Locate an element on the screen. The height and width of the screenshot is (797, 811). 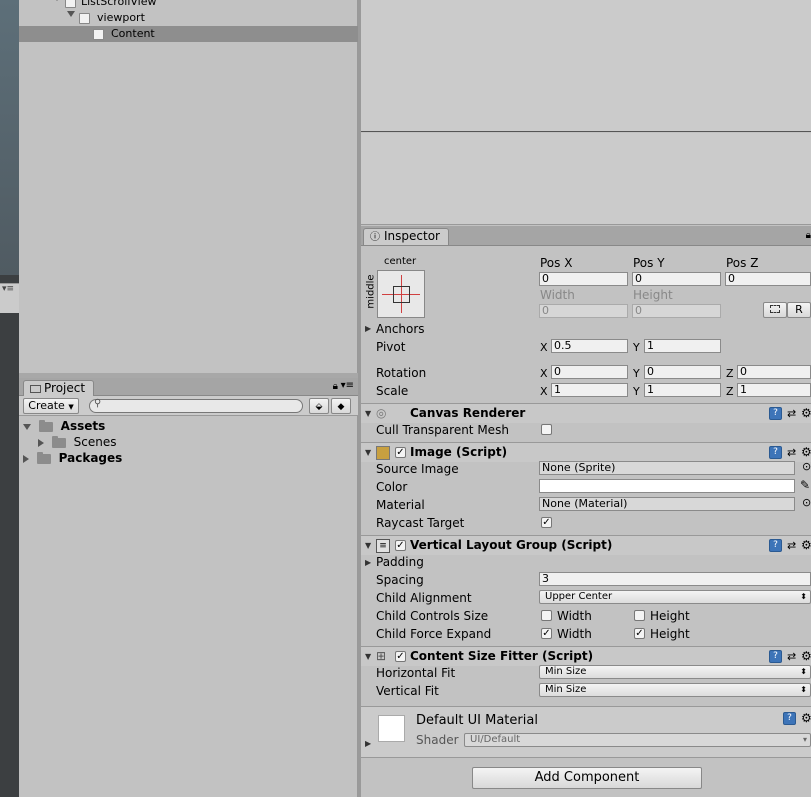
material-header-icons: ? ⚙ is located at coordinates (788, 718).